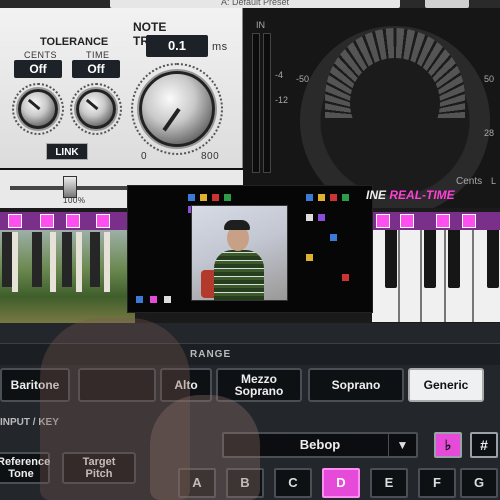  I want to click on key-button-e: E, so click(389, 483).